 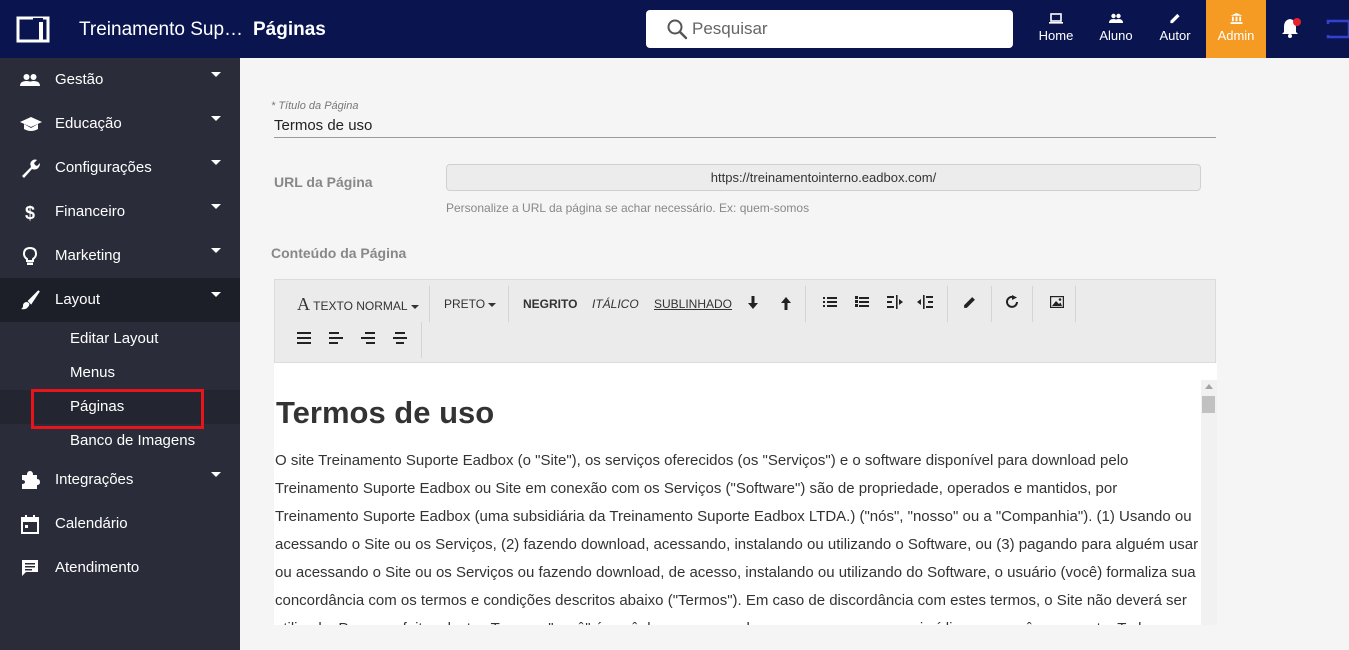 I want to click on image-icon, so click(x=1057, y=302).